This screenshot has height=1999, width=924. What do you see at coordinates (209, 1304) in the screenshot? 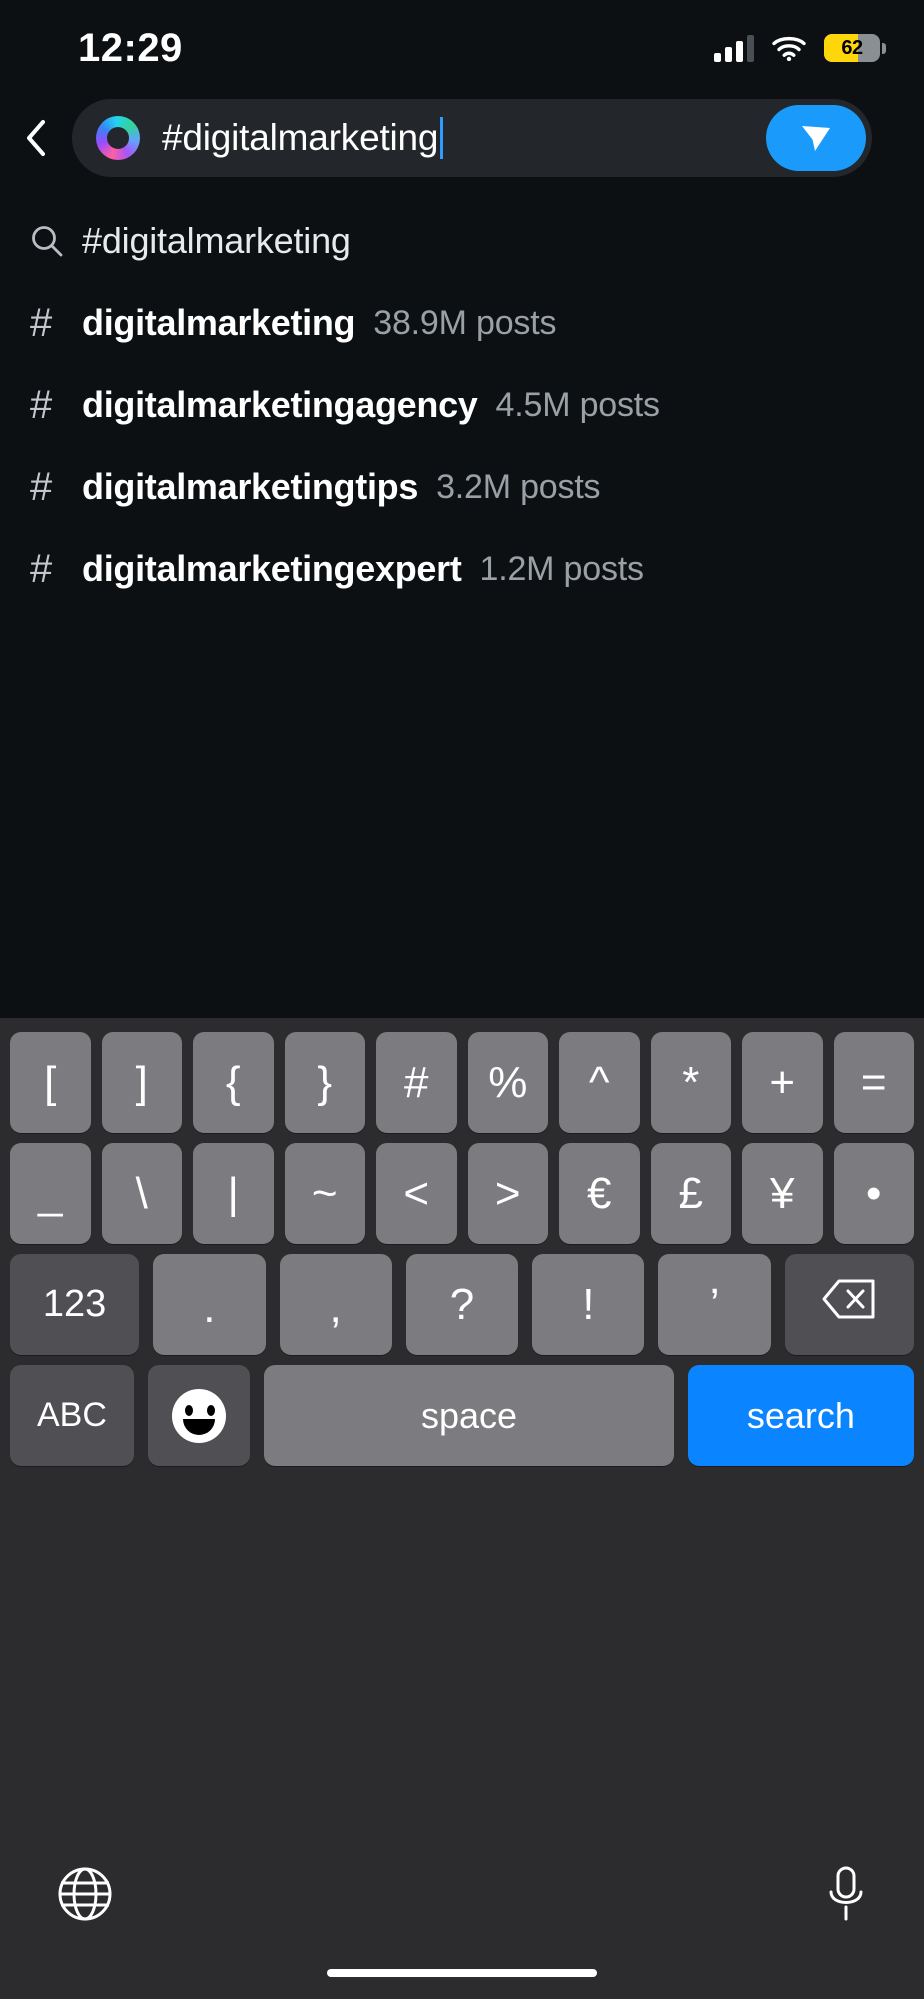
I see `key-period: .` at bounding box center [209, 1304].